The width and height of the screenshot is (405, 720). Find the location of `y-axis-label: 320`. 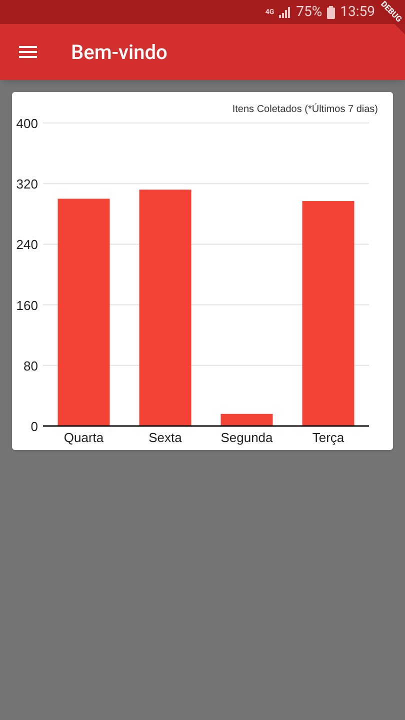

y-axis-label: 320 is located at coordinates (27, 184).